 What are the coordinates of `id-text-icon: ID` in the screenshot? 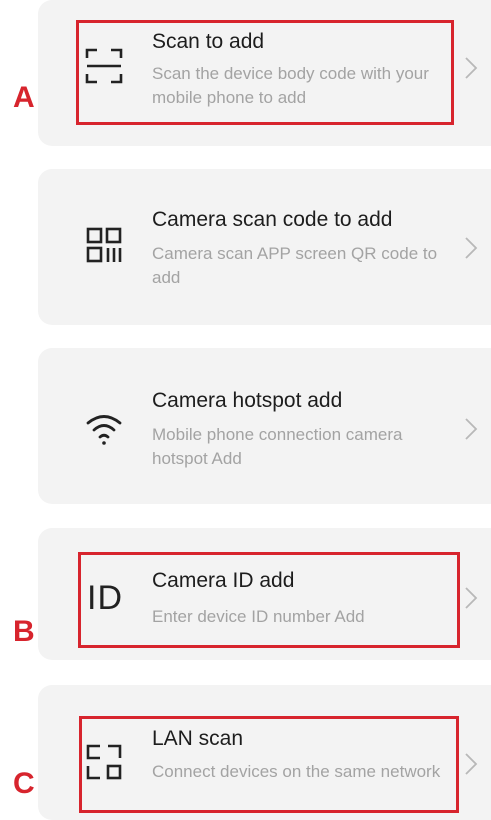 It's located at (105, 598).